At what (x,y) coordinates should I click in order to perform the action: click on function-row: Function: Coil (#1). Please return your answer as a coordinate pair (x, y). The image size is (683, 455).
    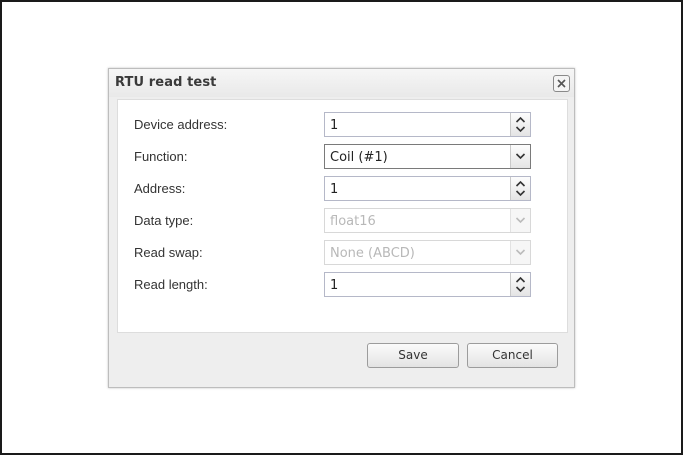
    Looking at the image, I should click on (342, 157).